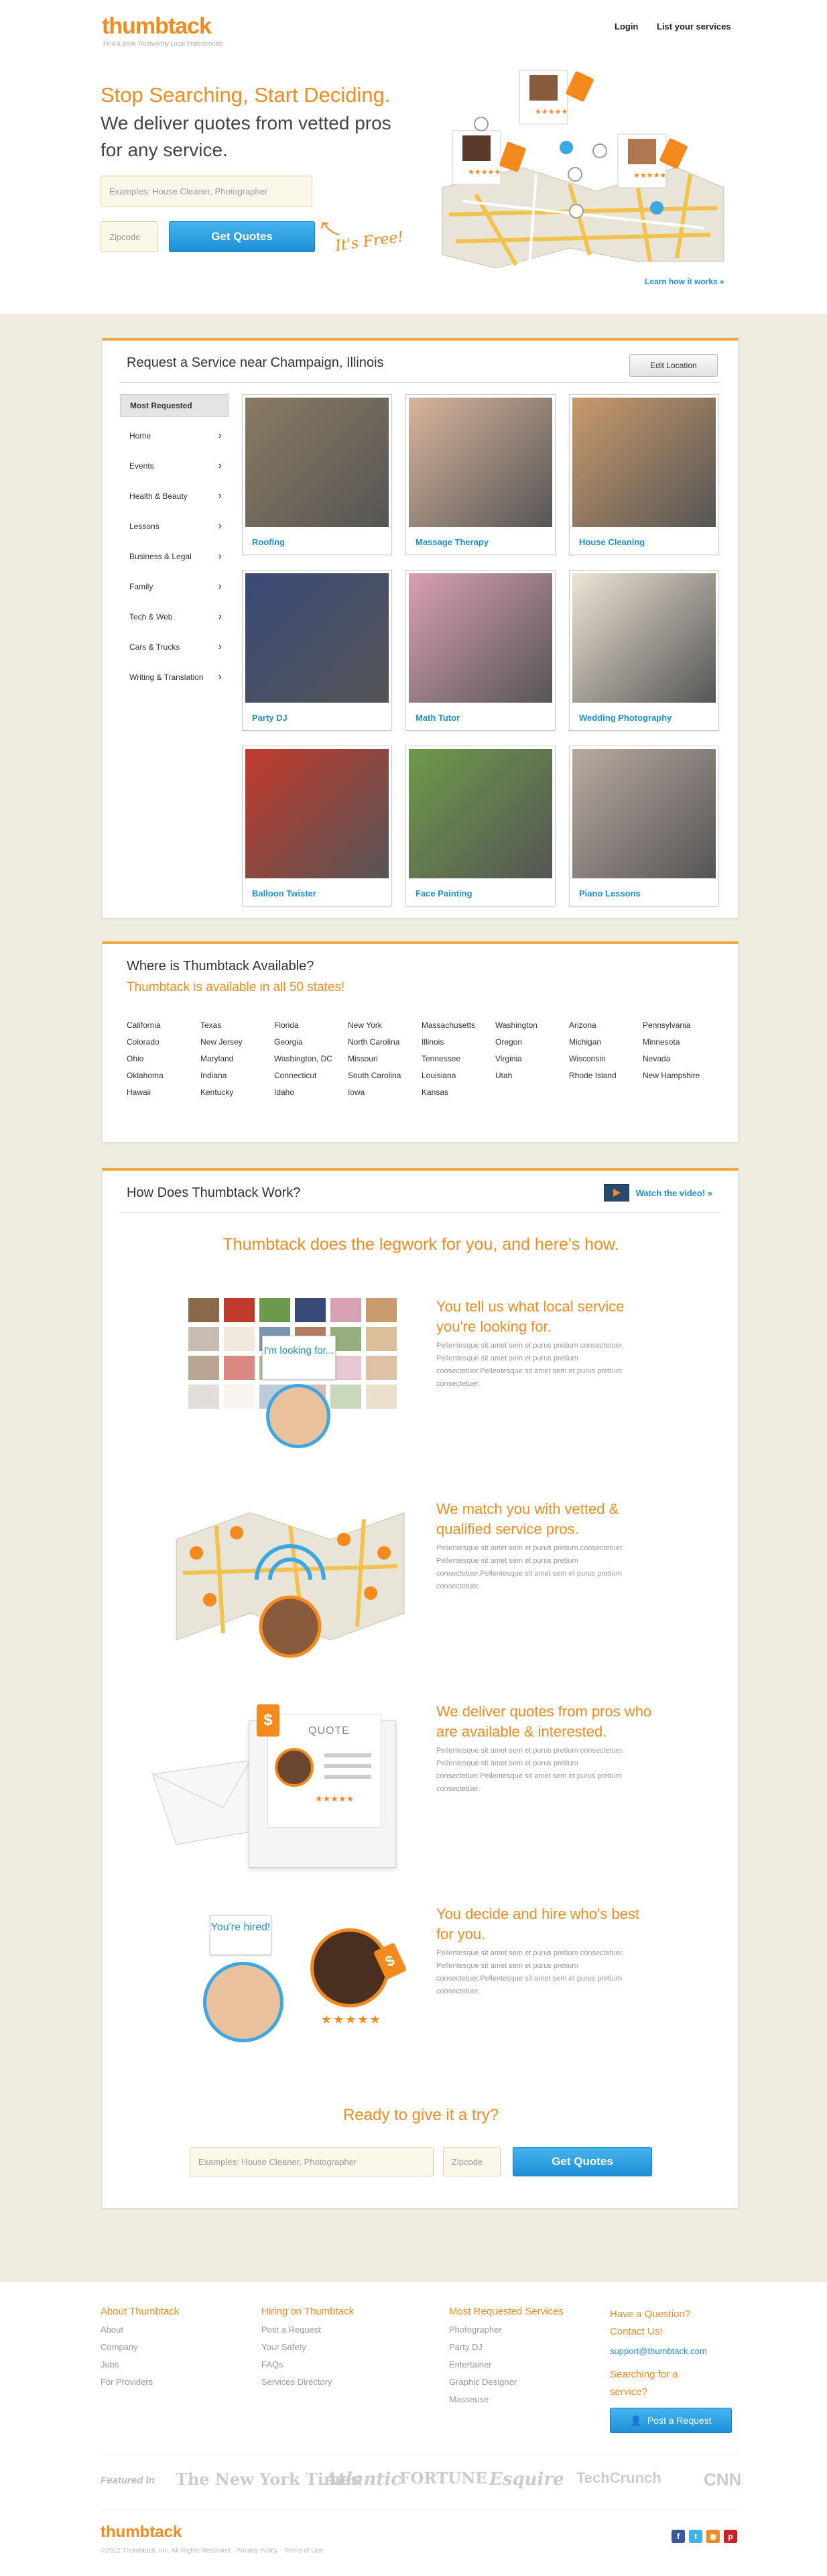  What do you see at coordinates (666, 1025) in the screenshot?
I see `state-link: Pennsylvania` at bounding box center [666, 1025].